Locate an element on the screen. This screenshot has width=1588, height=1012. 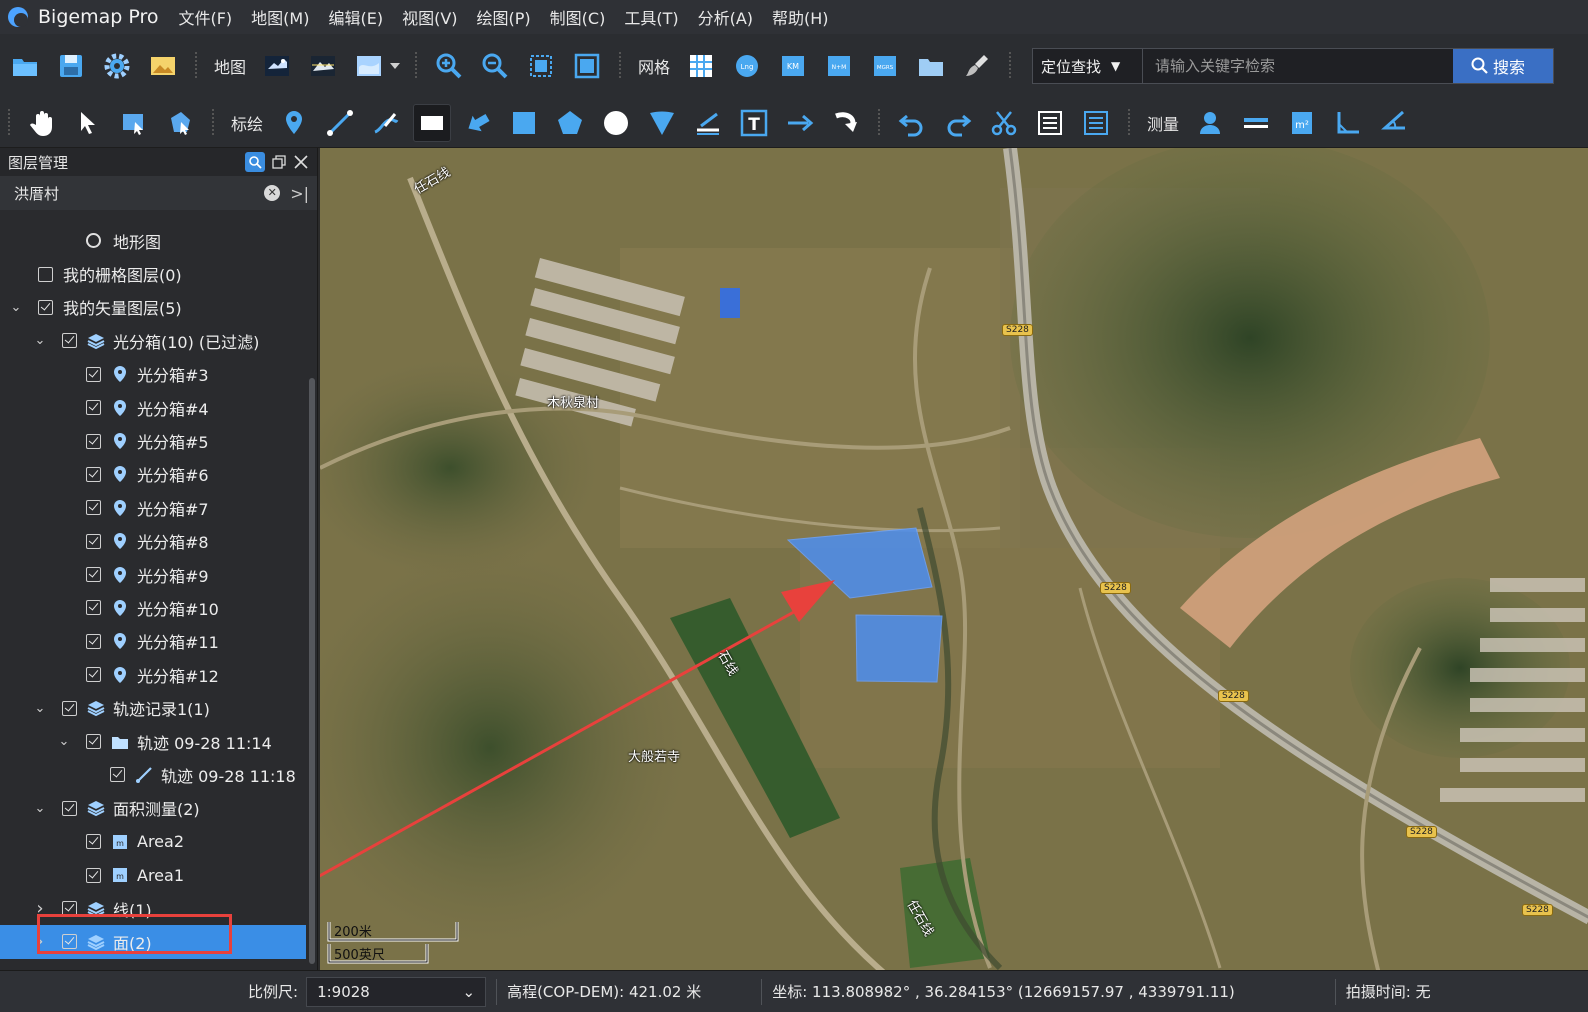
draw-text-icon: T is located at coordinates (754, 123).